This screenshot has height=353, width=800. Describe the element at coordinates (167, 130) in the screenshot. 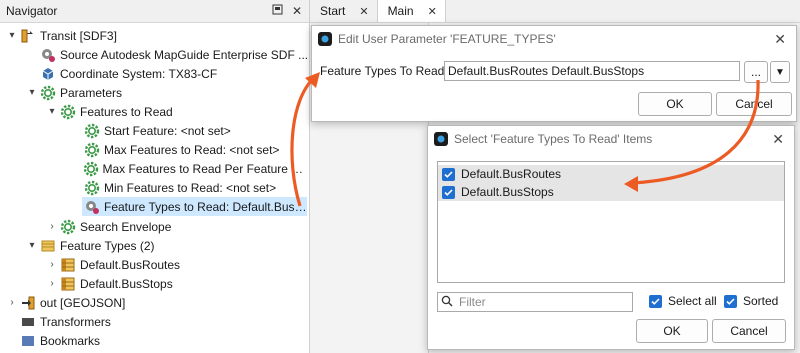

I see `tree-item-label: Start Feature: <not set>` at that location.